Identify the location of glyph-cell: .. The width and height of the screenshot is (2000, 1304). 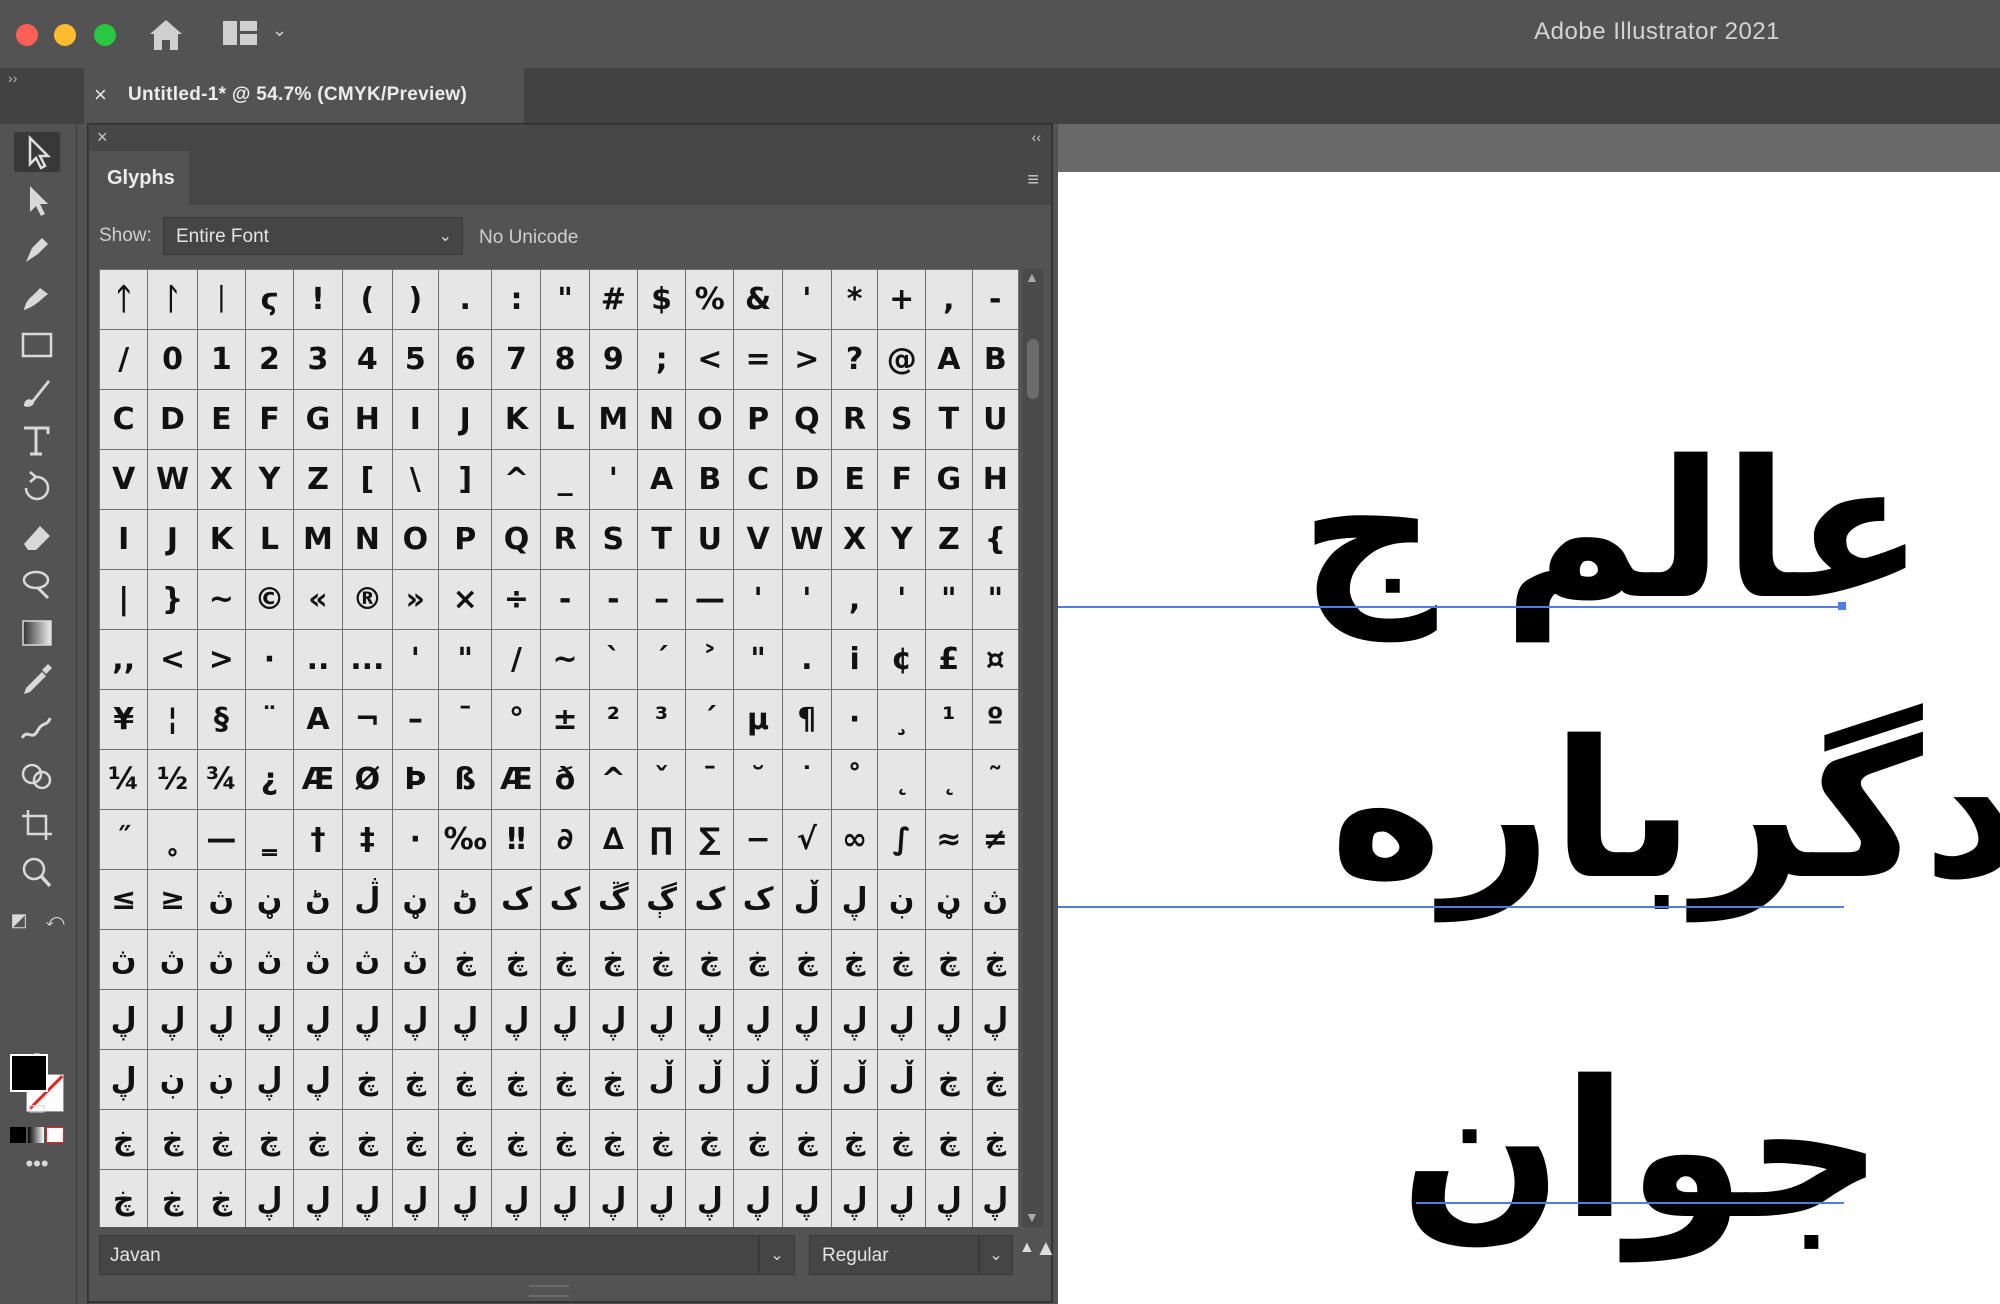
(806, 659).